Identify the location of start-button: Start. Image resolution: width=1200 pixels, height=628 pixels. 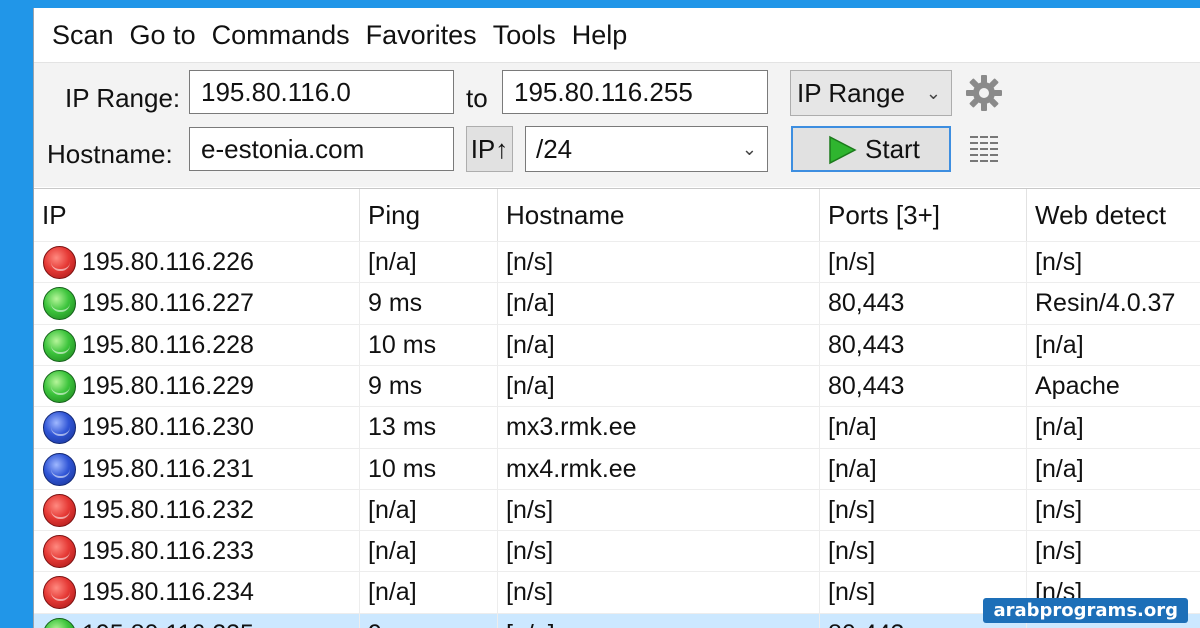
(871, 149).